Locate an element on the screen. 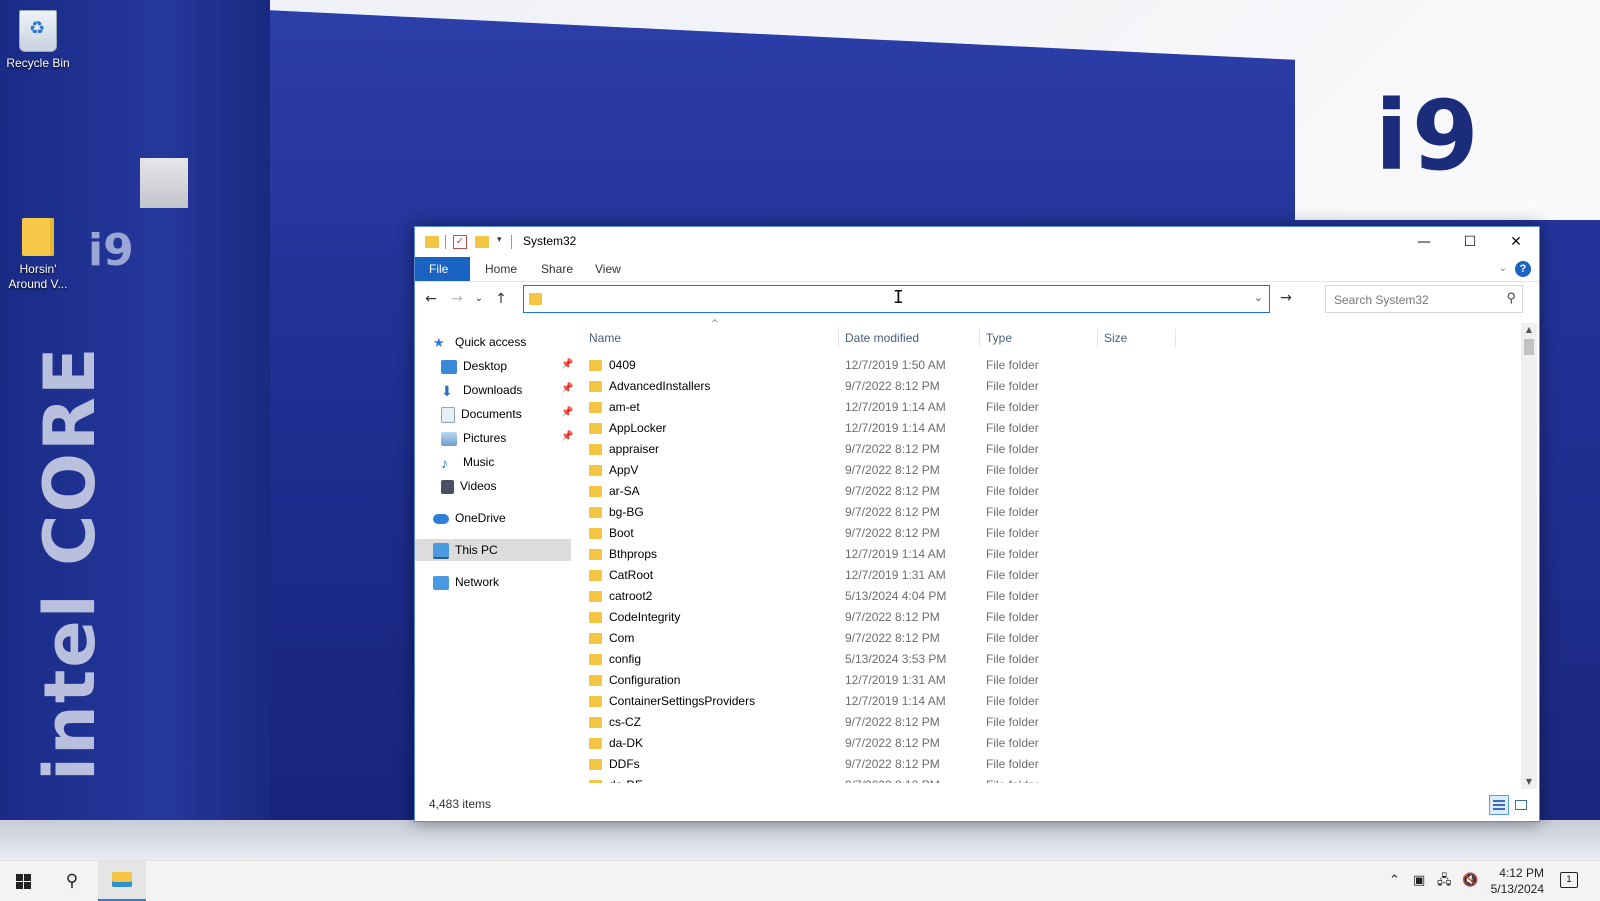  notification-count: 1 is located at coordinates (1569, 879).